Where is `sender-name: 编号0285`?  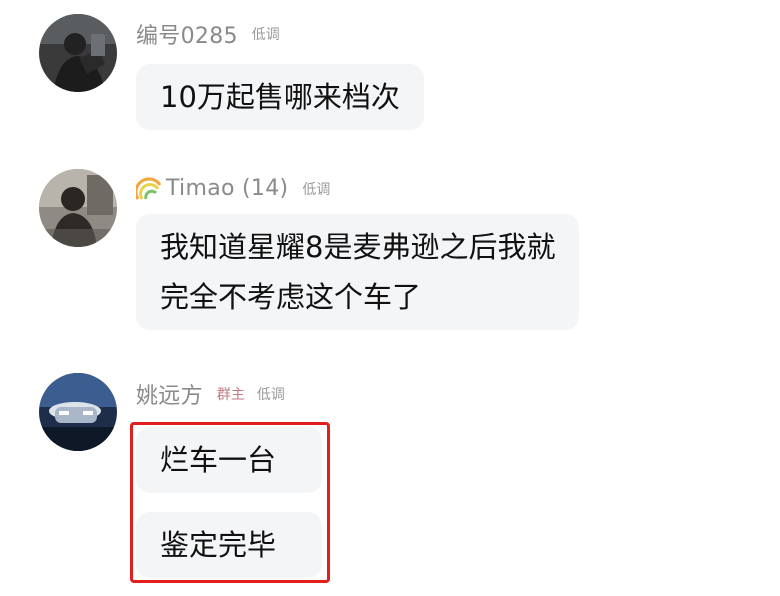
sender-name: 编号0285 is located at coordinates (187, 34).